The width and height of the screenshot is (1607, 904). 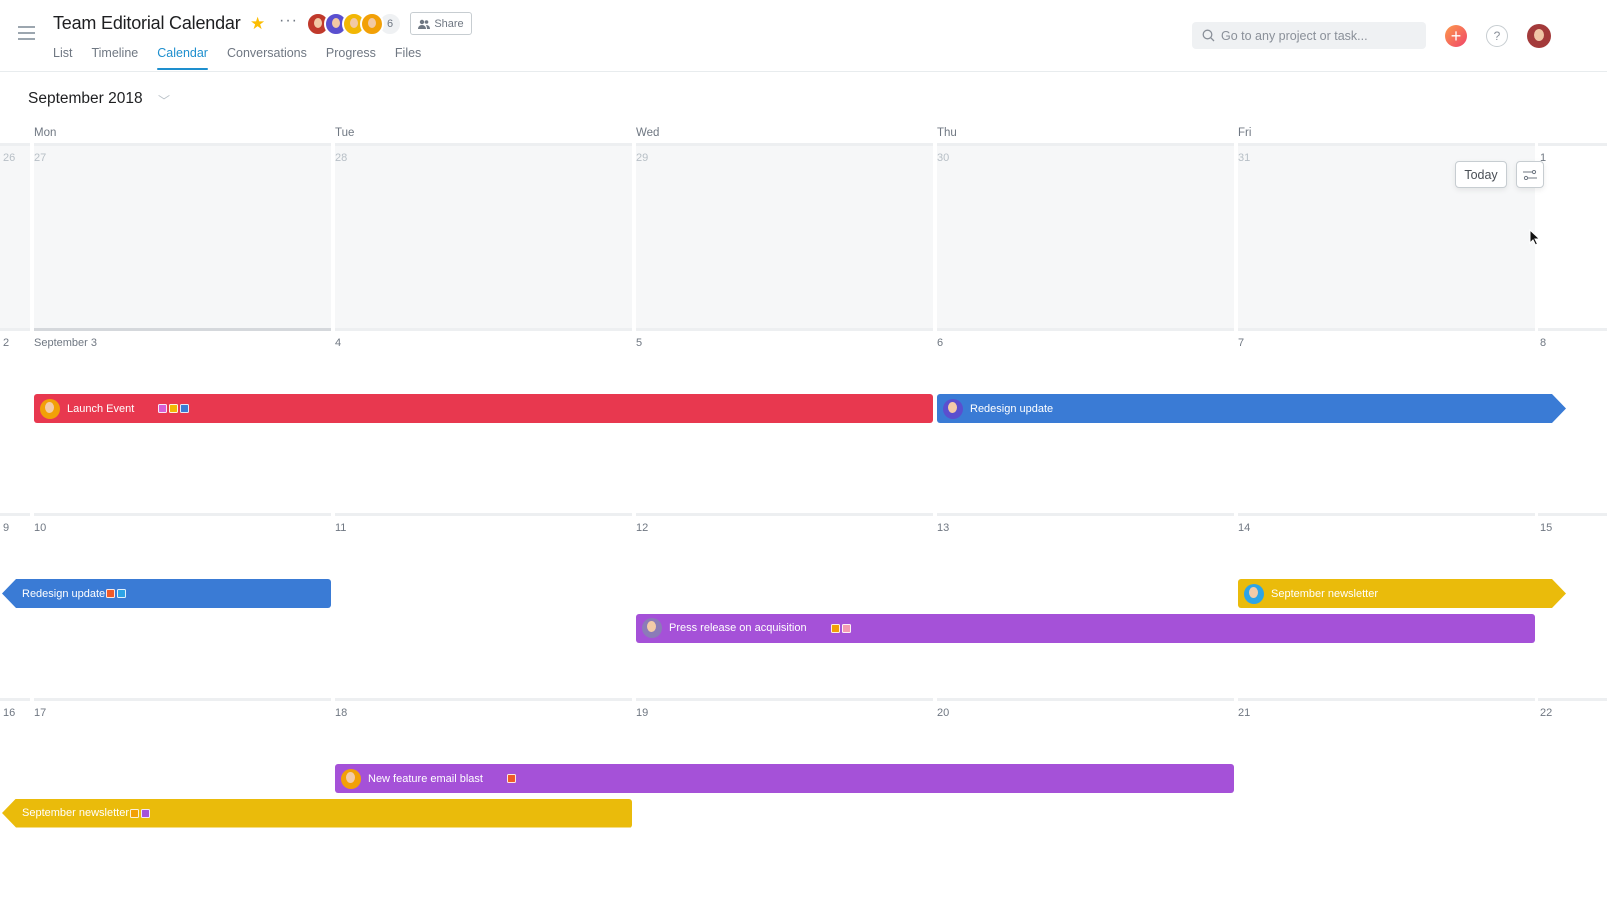 What do you see at coordinates (9, 158) in the screenshot?
I see `day-number: 26` at bounding box center [9, 158].